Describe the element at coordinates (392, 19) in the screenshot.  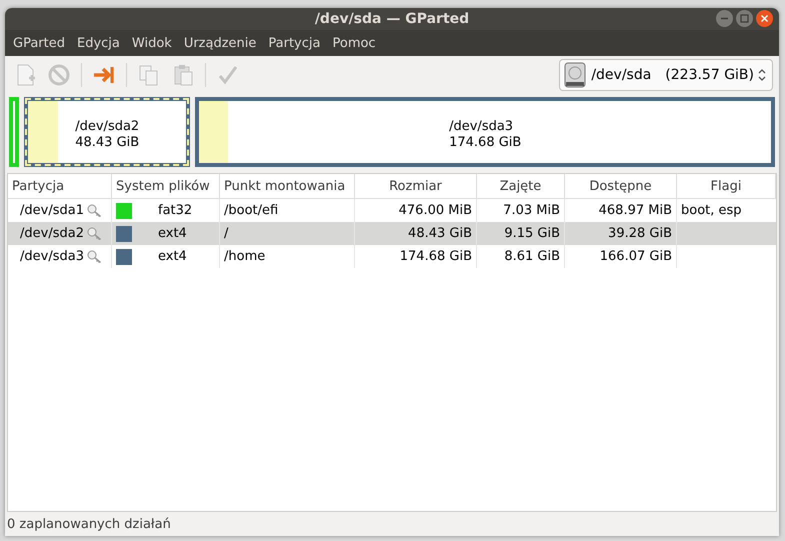
I see `window-title: /dev/sda — GParted` at that location.